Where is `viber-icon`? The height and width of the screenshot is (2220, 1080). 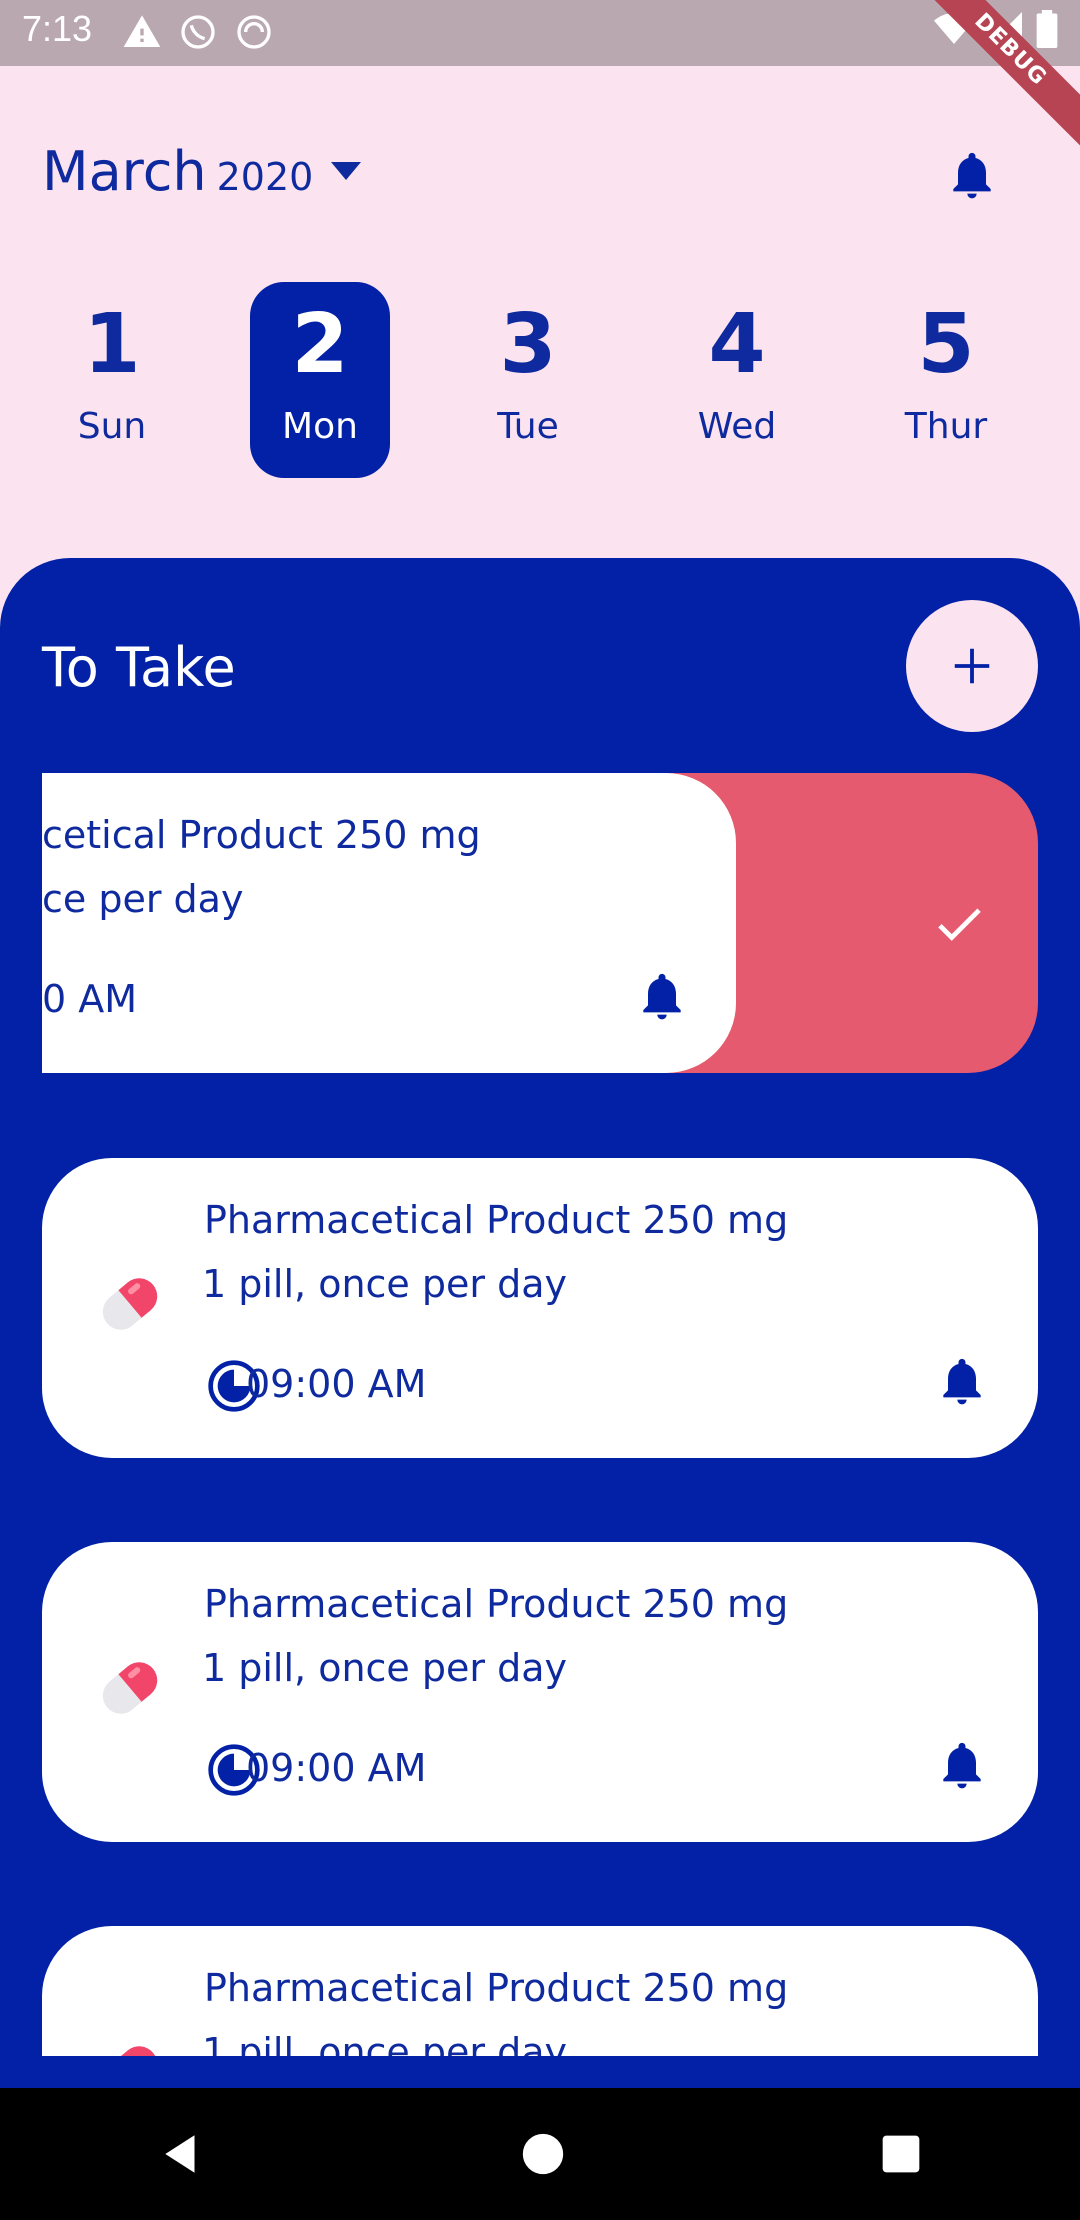
viber-icon is located at coordinates (198, 32).